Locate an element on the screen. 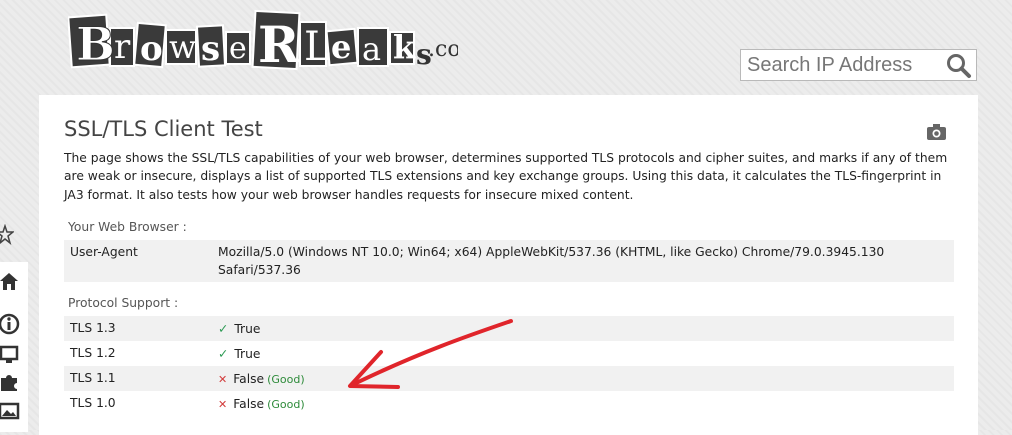  search-input is located at coordinates (841, 65).